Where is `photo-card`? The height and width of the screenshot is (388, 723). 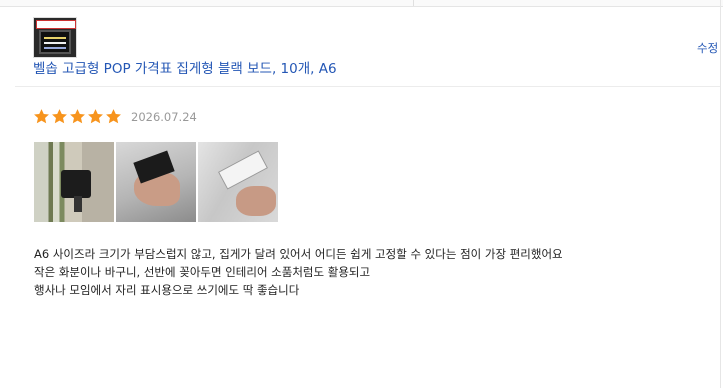 photo-card is located at coordinates (243, 170).